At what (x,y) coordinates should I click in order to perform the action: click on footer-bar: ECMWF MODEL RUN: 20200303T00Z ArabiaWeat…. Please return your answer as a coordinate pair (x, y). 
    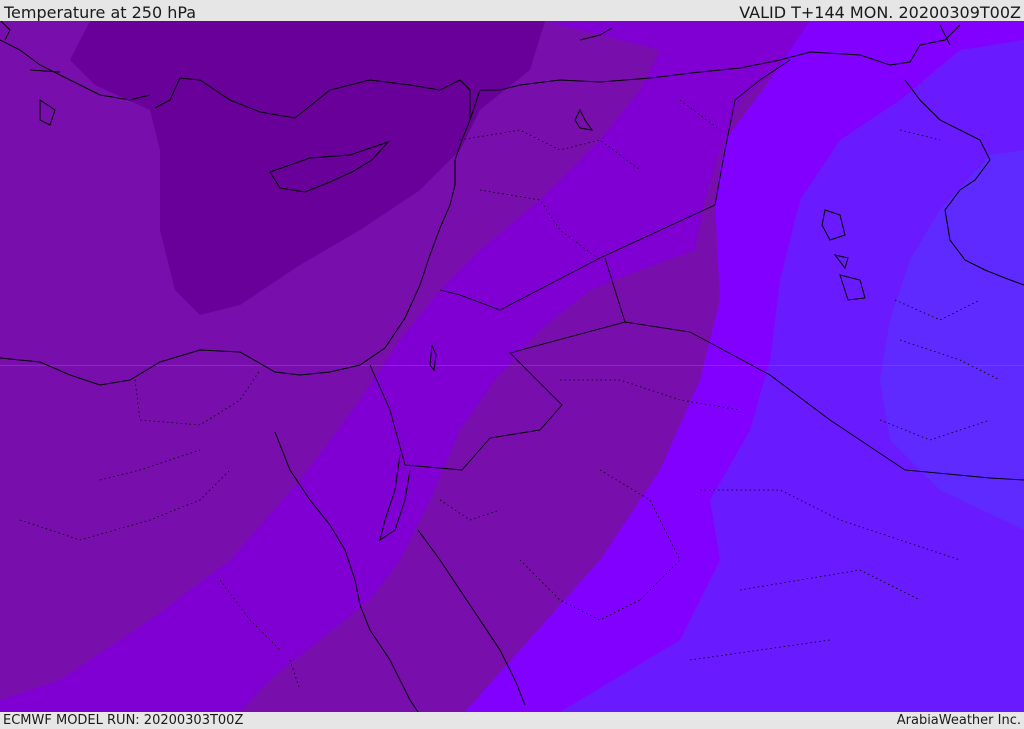
    Looking at the image, I should click on (512, 720).